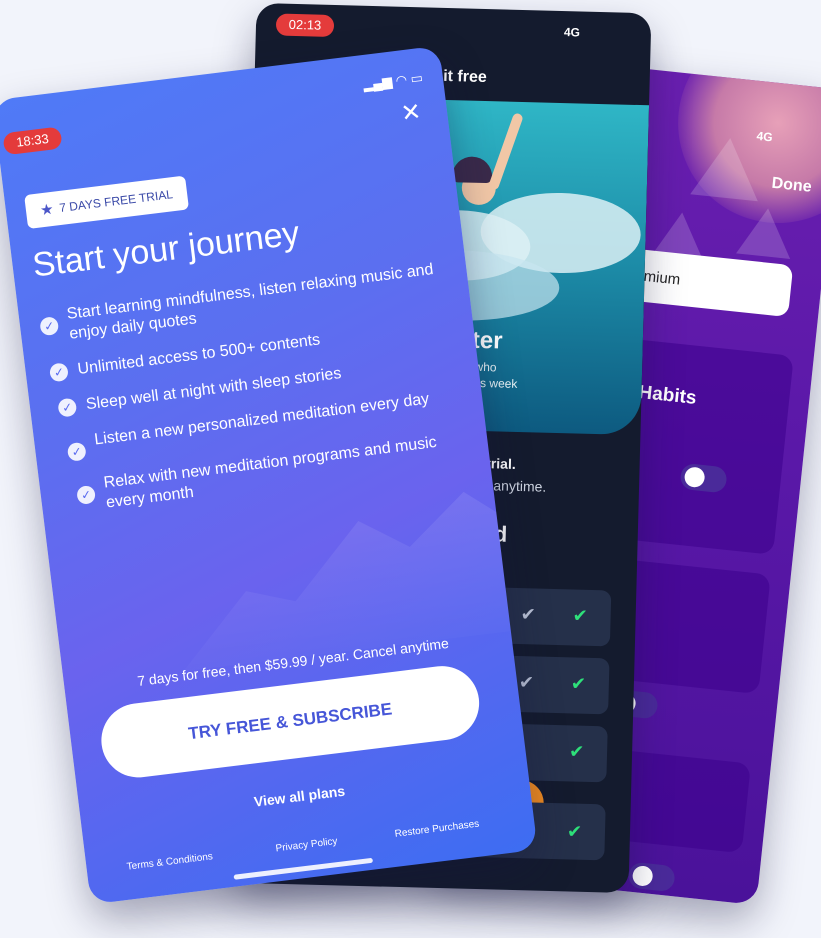 The image size is (821, 938). What do you see at coordinates (32, 141) in the screenshot?
I see `status-time: 18:33` at bounding box center [32, 141].